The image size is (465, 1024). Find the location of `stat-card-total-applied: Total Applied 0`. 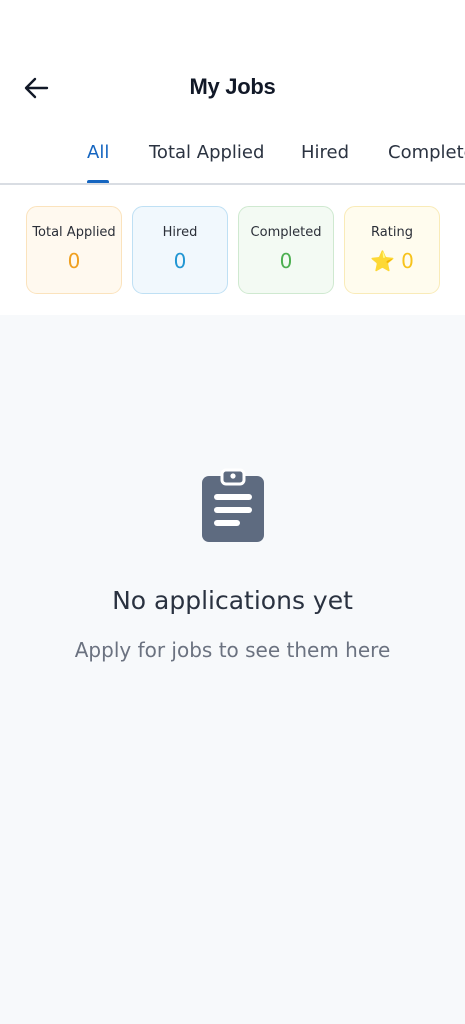

stat-card-total-applied: Total Applied 0 is located at coordinates (74, 250).